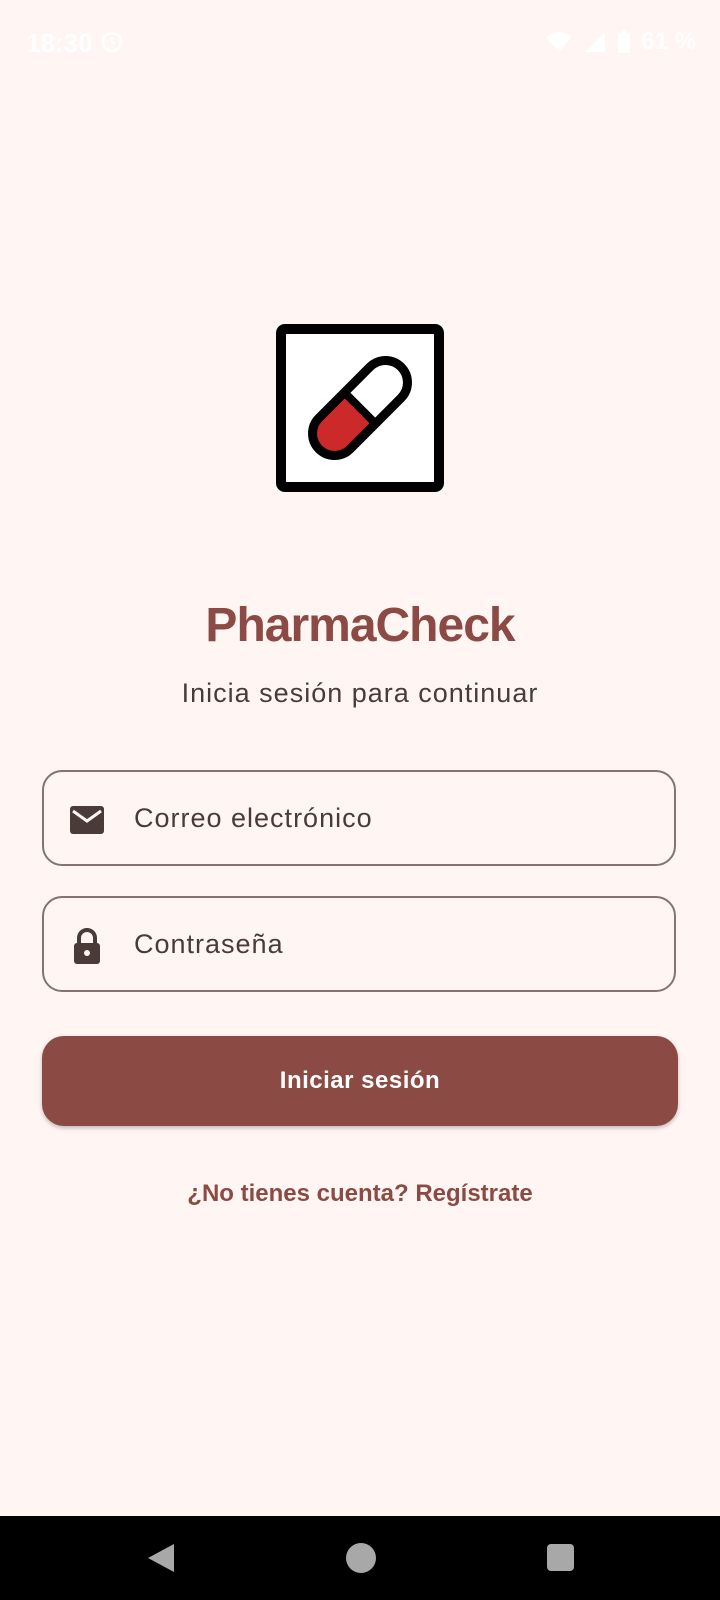 This screenshot has width=720, height=1600. Describe the element at coordinates (112, 42) in the screenshot. I see `sync-icon` at that location.